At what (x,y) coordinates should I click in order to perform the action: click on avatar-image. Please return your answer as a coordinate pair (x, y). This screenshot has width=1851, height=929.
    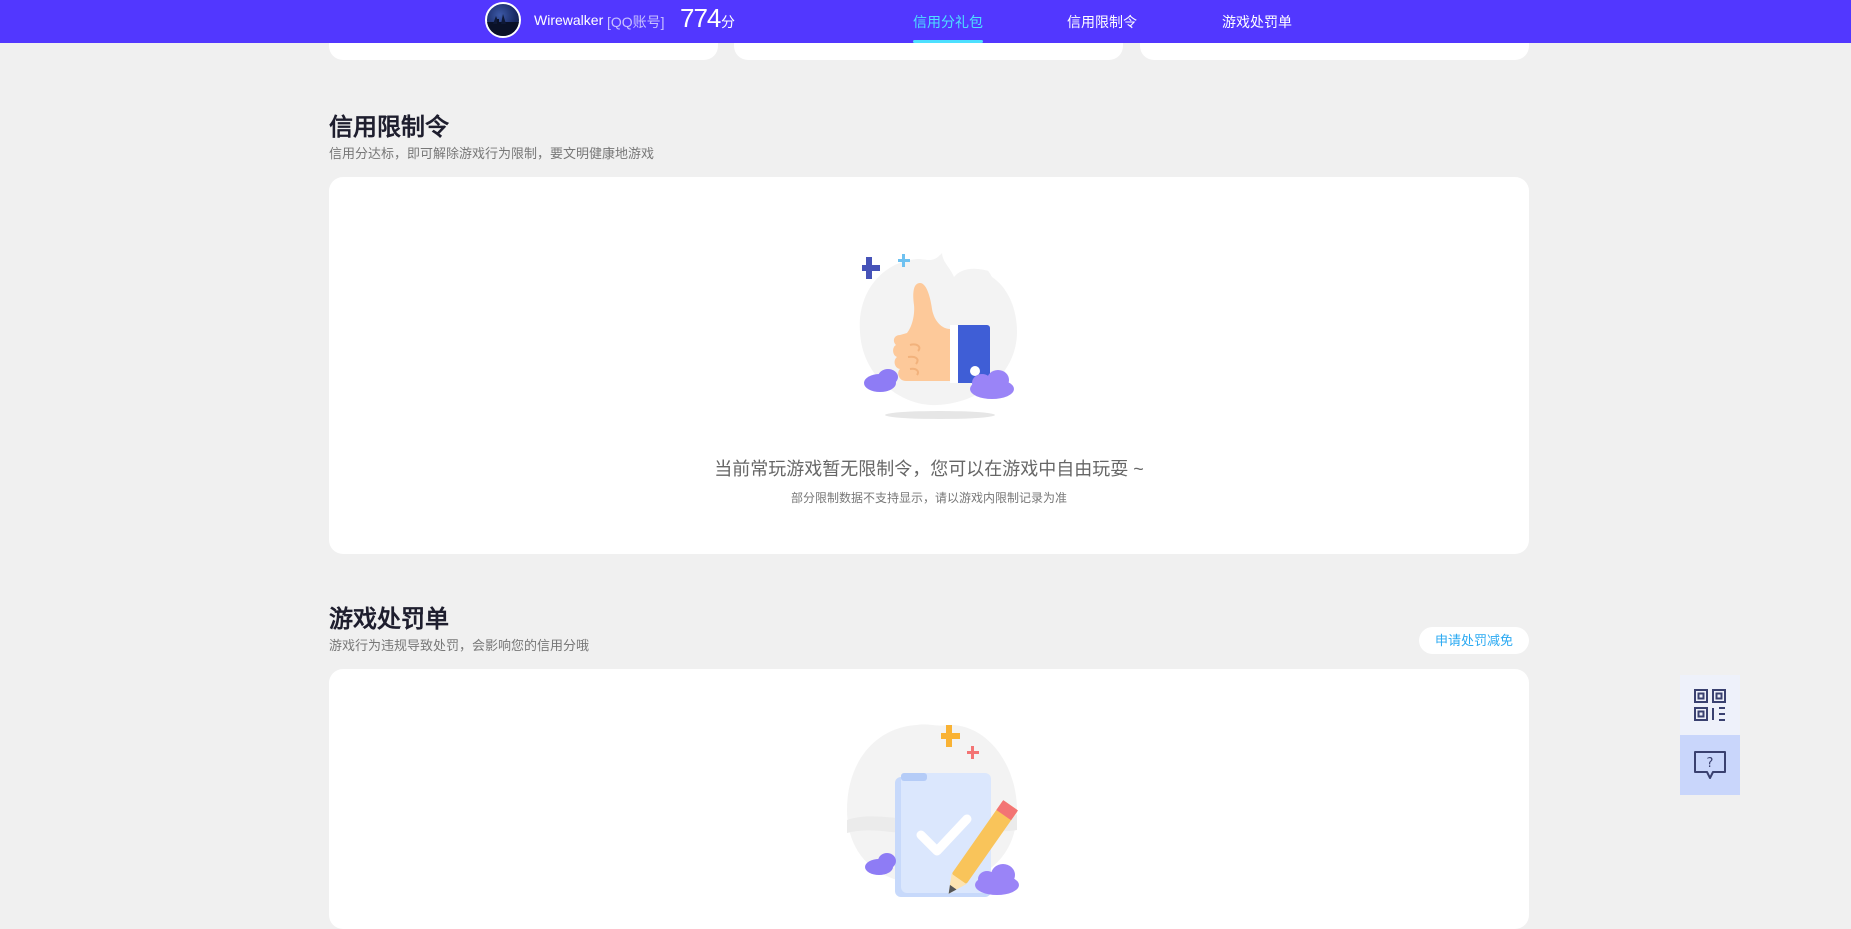
    Looking at the image, I should click on (503, 25).